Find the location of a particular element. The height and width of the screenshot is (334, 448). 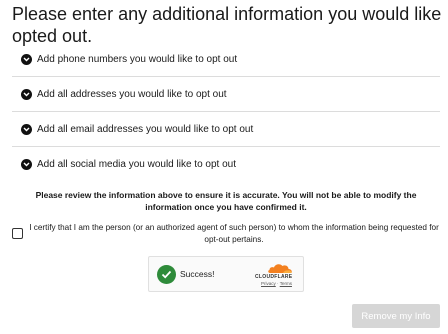

cloudflare-wordmark: CLOUDFLARE is located at coordinates (274, 277).